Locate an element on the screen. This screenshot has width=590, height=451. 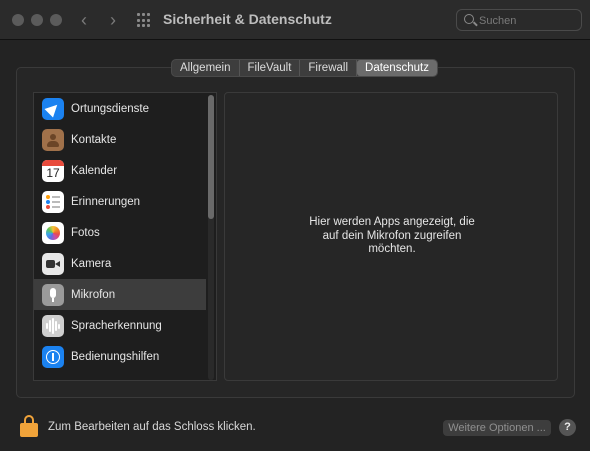
microphone-icon is located at coordinates (53, 294).